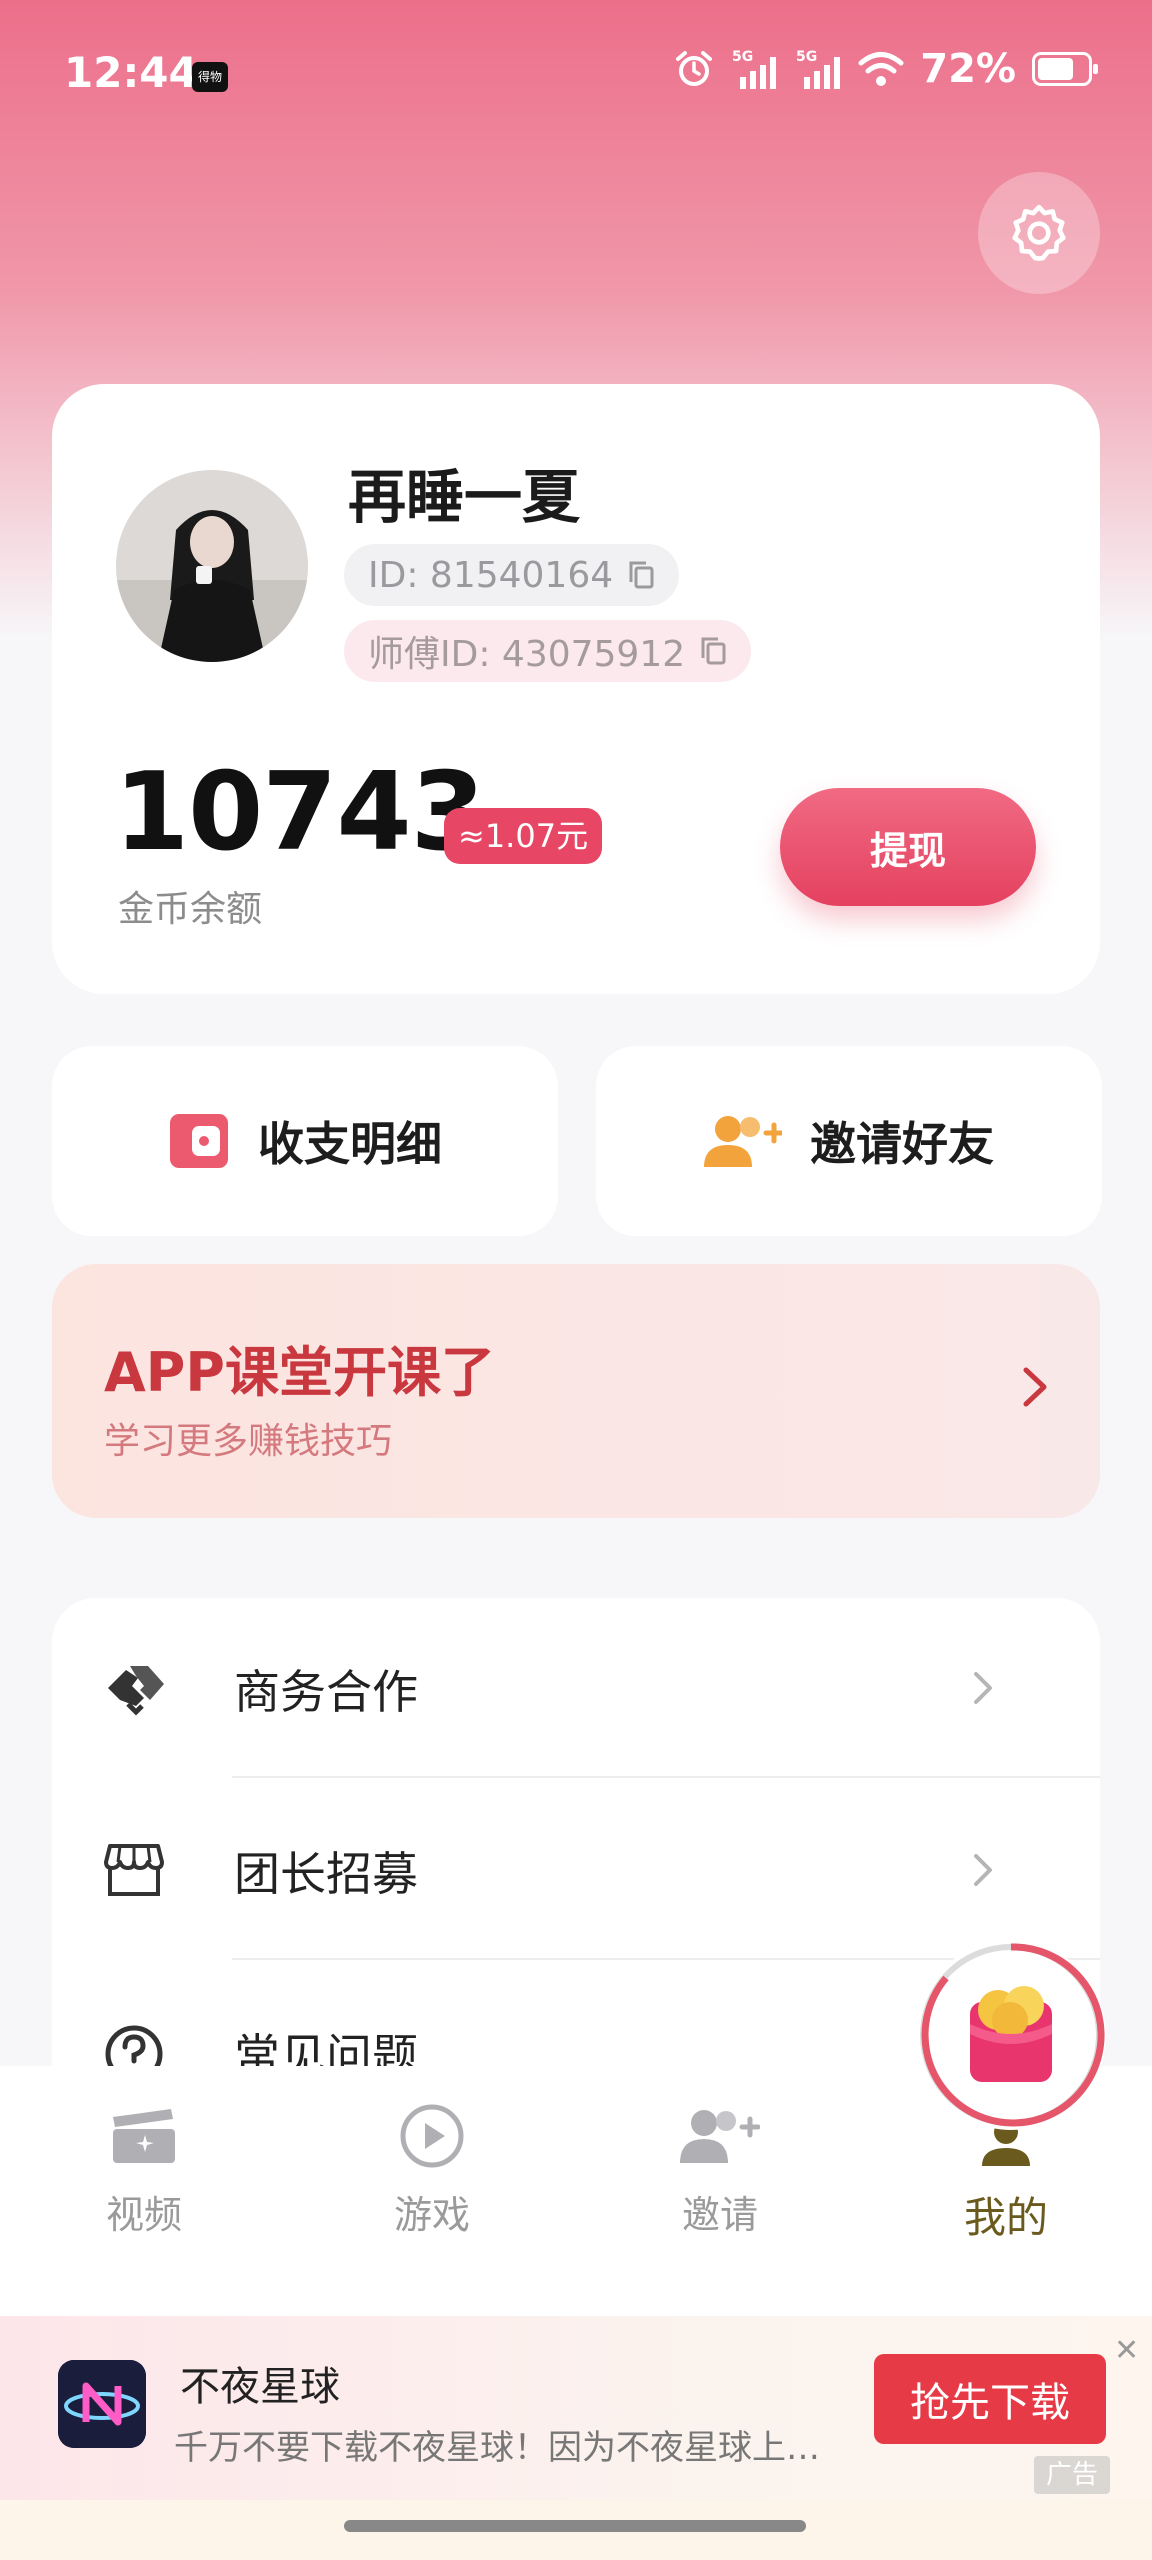  I want to click on course-banner: APP课堂开课了 学习更多赚钱技巧, so click(576, 1391).